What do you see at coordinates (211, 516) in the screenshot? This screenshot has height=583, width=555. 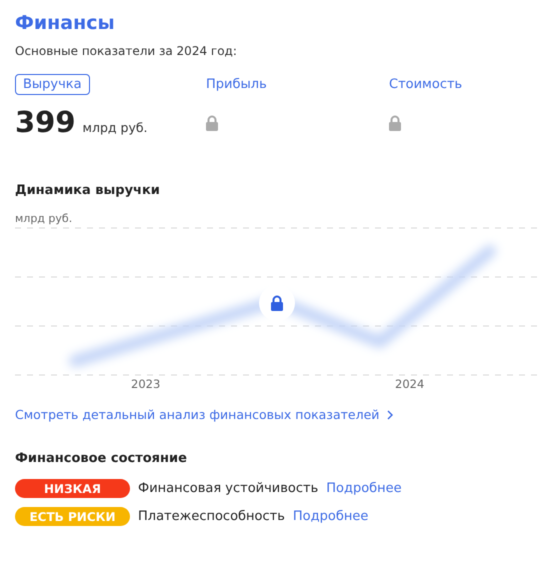 I see `status-label: Платежеспособность` at bounding box center [211, 516].